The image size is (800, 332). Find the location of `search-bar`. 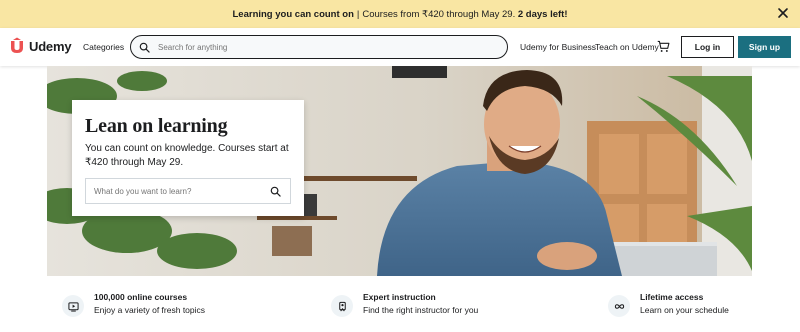

search-bar is located at coordinates (319, 47).